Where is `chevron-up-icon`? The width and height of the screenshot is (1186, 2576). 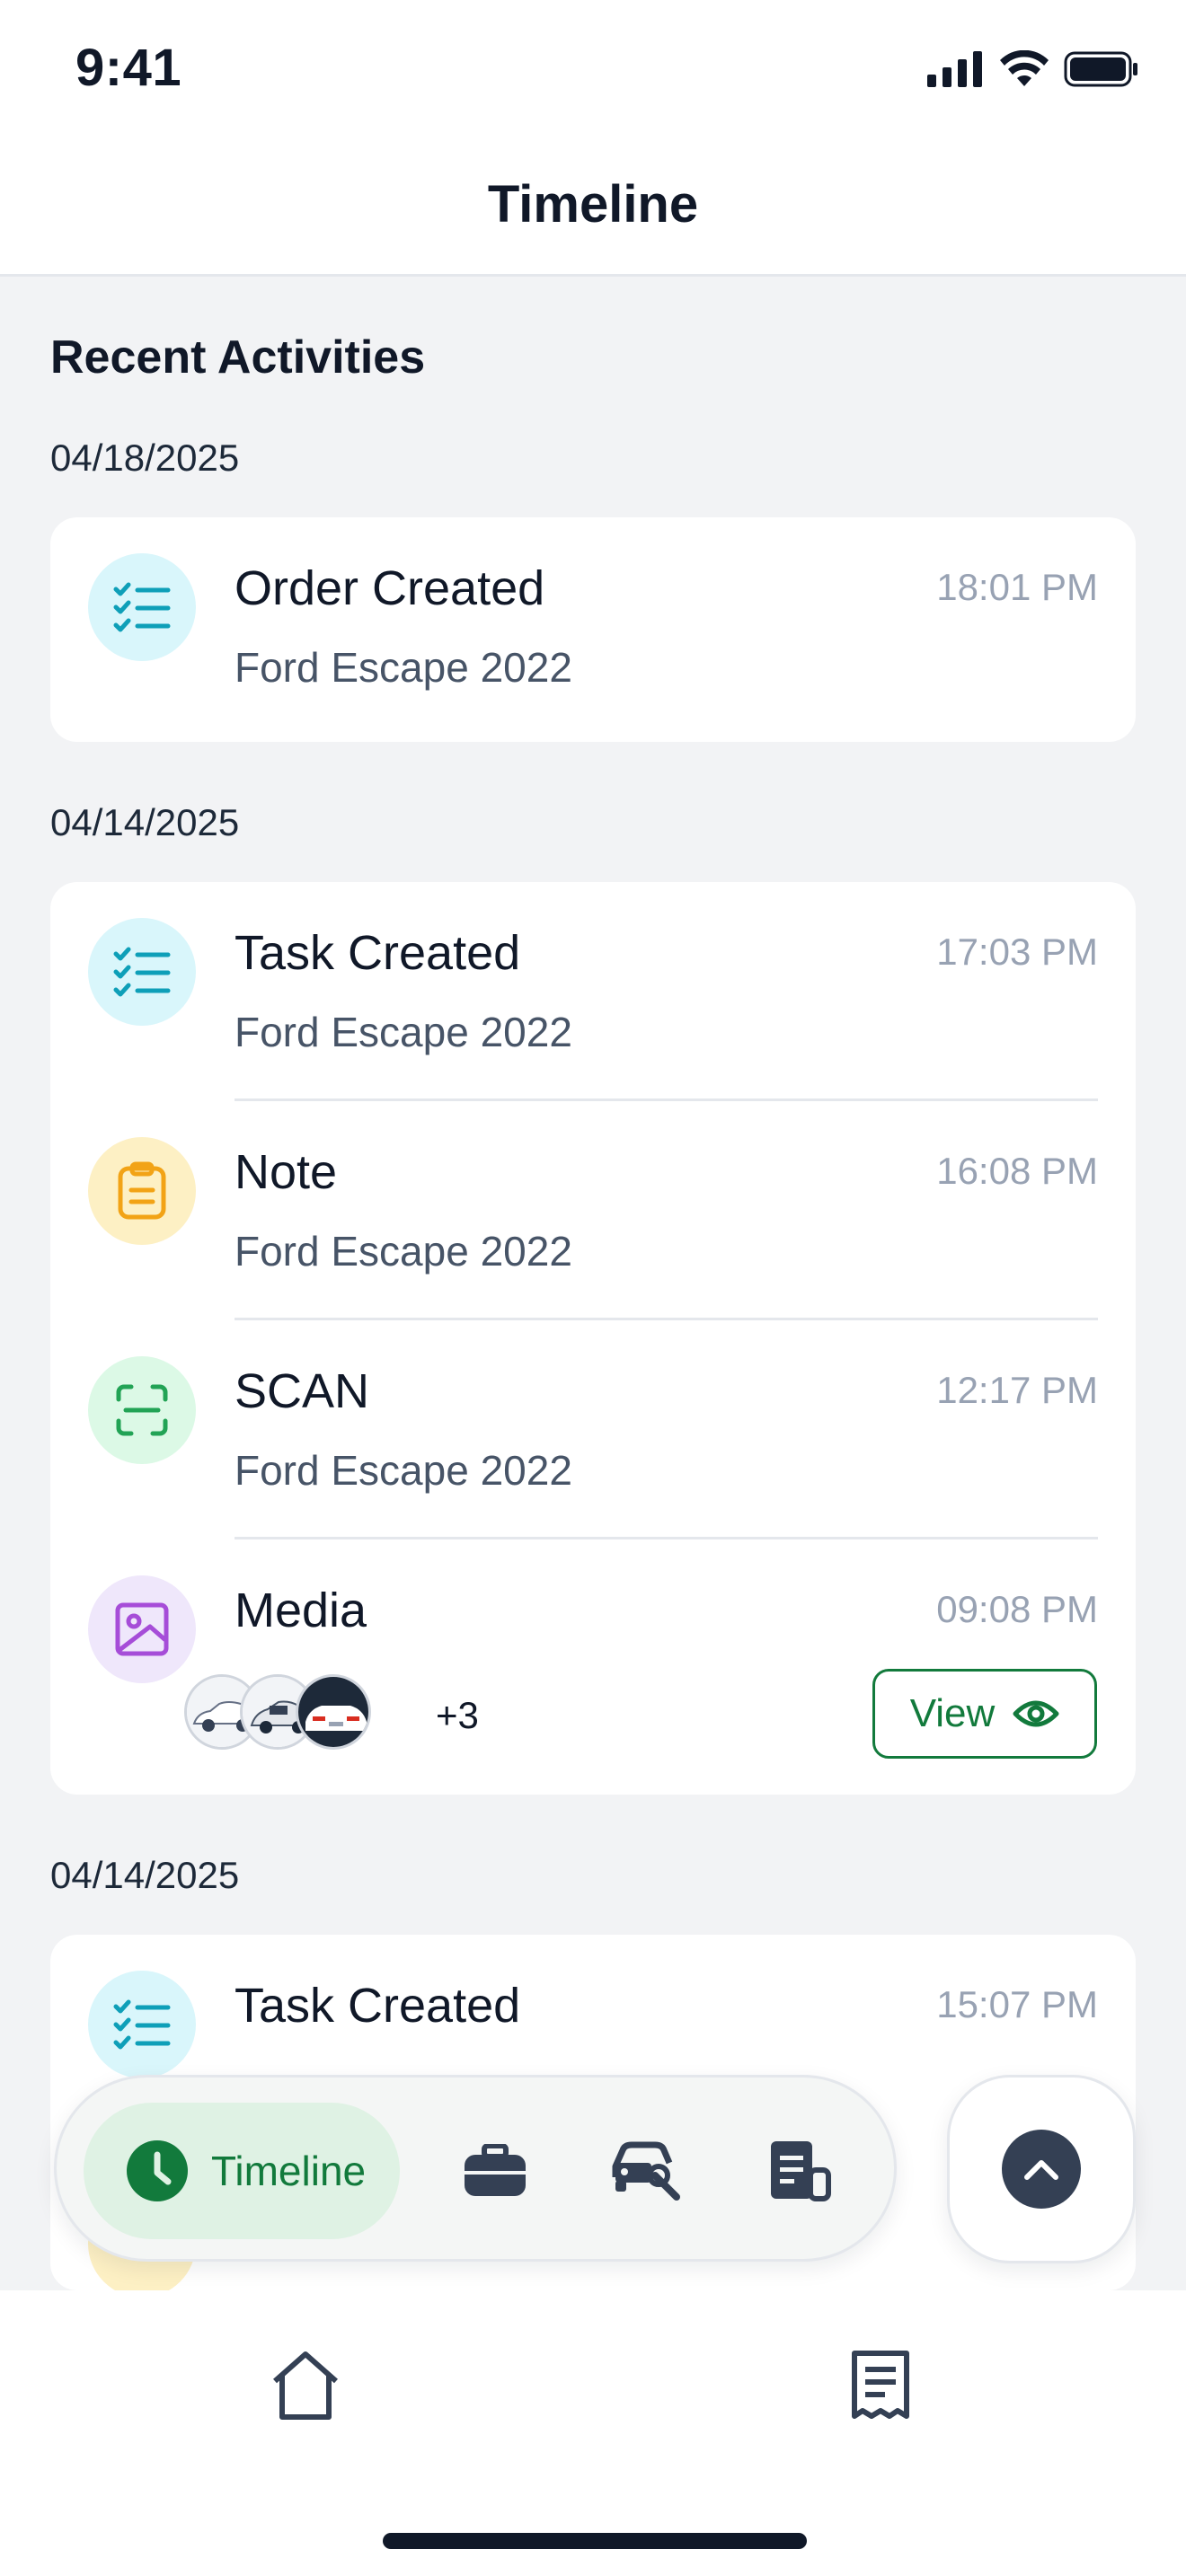
chevron-up-icon is located at coordinates (1041, 2170).